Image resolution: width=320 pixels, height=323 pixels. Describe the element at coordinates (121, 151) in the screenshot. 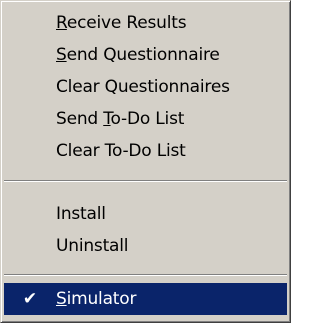

I see `menu-item-label: Clear To-Do List` at that location.